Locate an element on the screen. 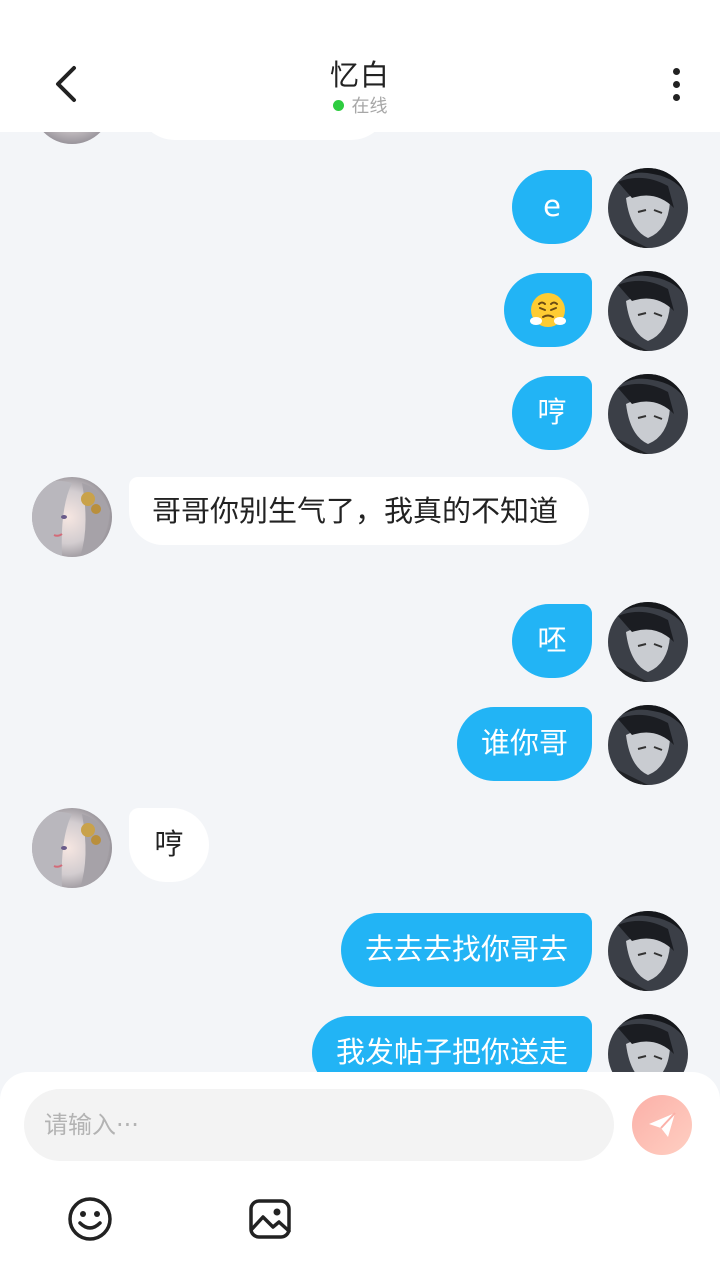 Image resolution: width=720 pixels, height=1280 pixels. online-dot-icon is located at coordinates (338, 105).